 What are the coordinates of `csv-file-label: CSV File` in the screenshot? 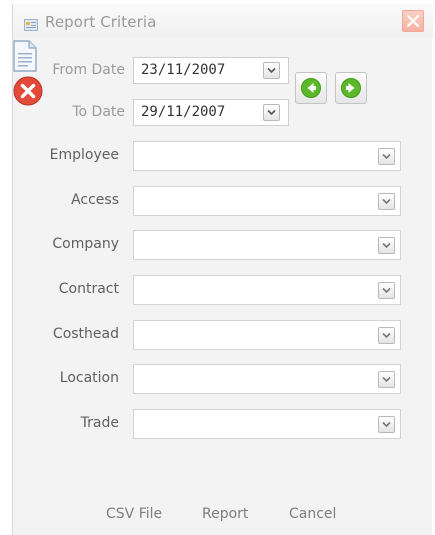 It's located at (134, 514).